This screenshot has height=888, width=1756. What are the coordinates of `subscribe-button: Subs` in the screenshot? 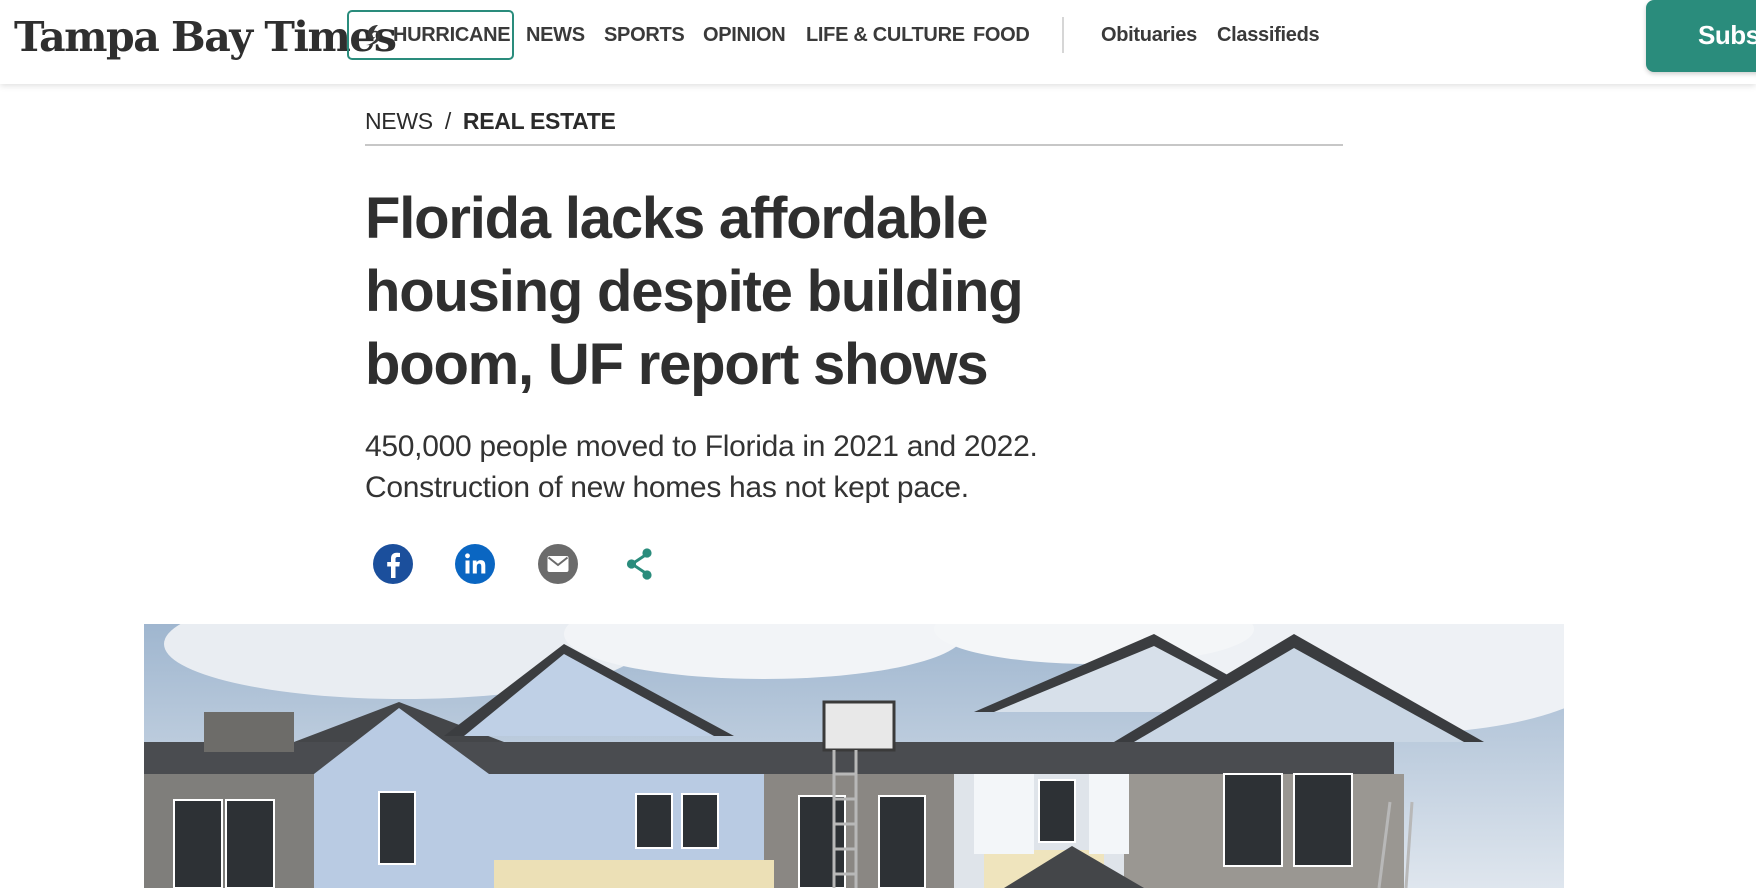 It's located at (1701, 36).